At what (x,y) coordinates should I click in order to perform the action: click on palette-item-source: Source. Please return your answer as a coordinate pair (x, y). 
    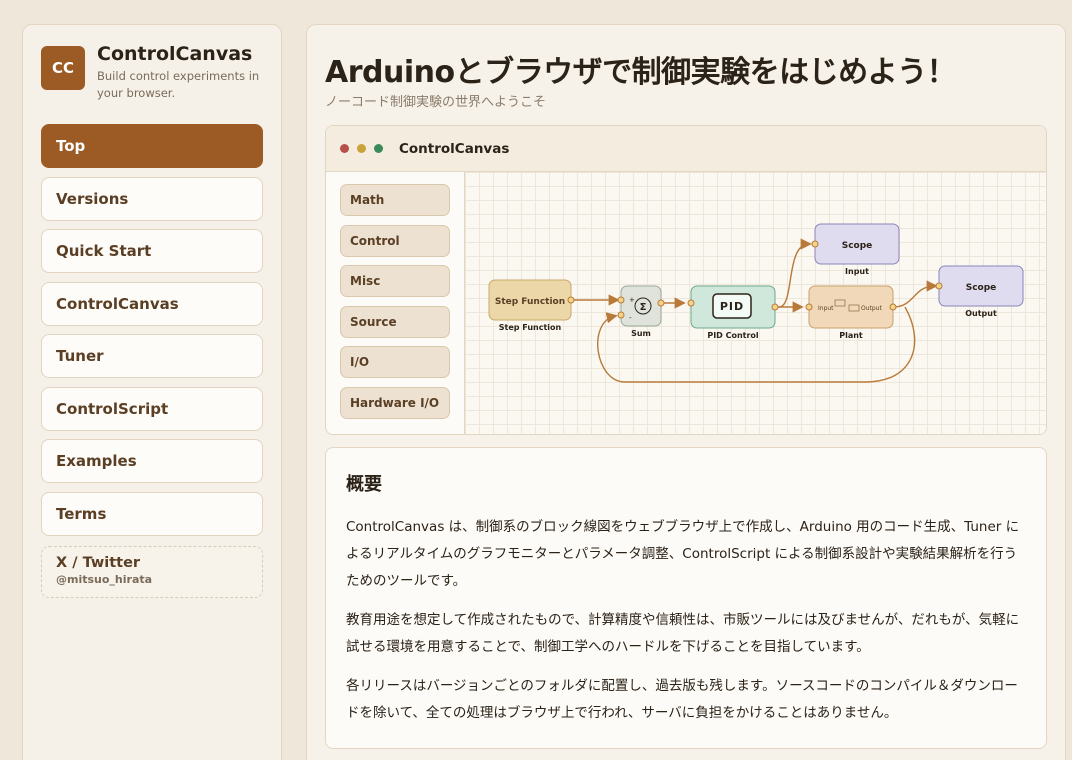
    Looking at the image, I should click on (395, 321).